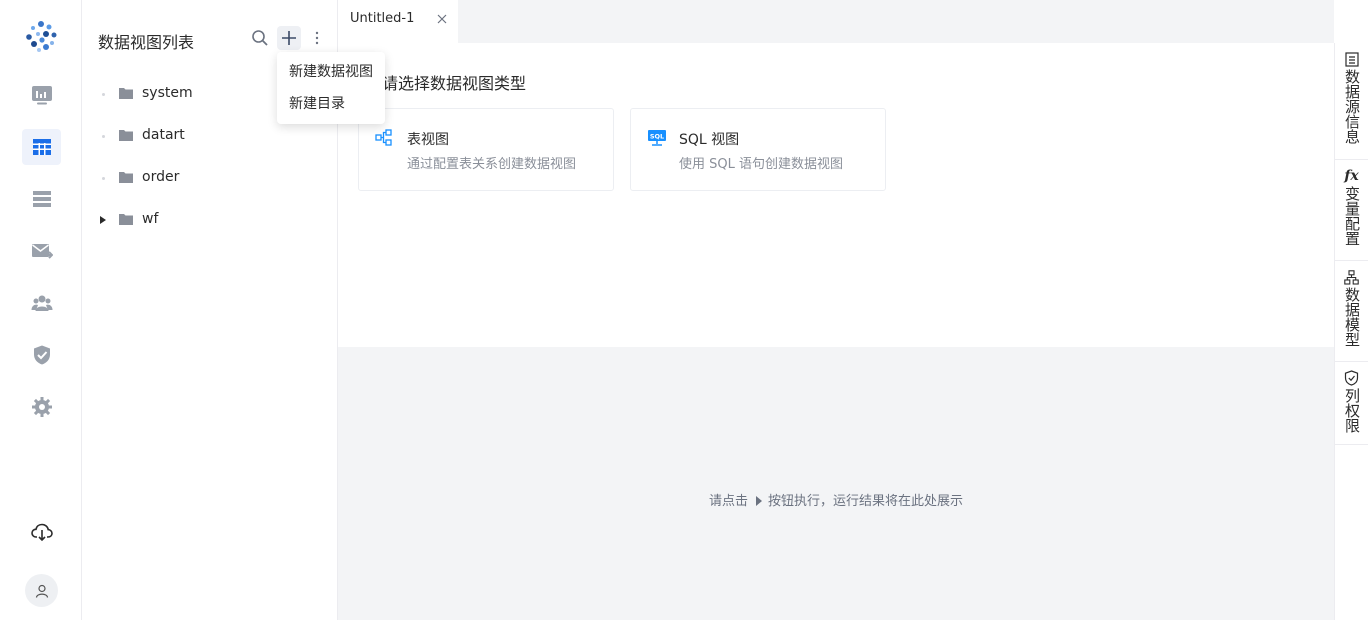 The height and width of the screenshot is (620, 1368). What do you see at coordinates (486, 149) in the screenshot?
I see `table-view-card: 表视图 通过配置表关系创建数据视图` at bounding box center [486, 149].